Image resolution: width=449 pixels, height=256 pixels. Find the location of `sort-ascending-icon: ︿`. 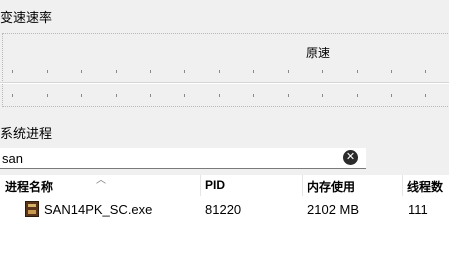

sort-ascending-icon: ︿ is located at coordinates (101, 180).